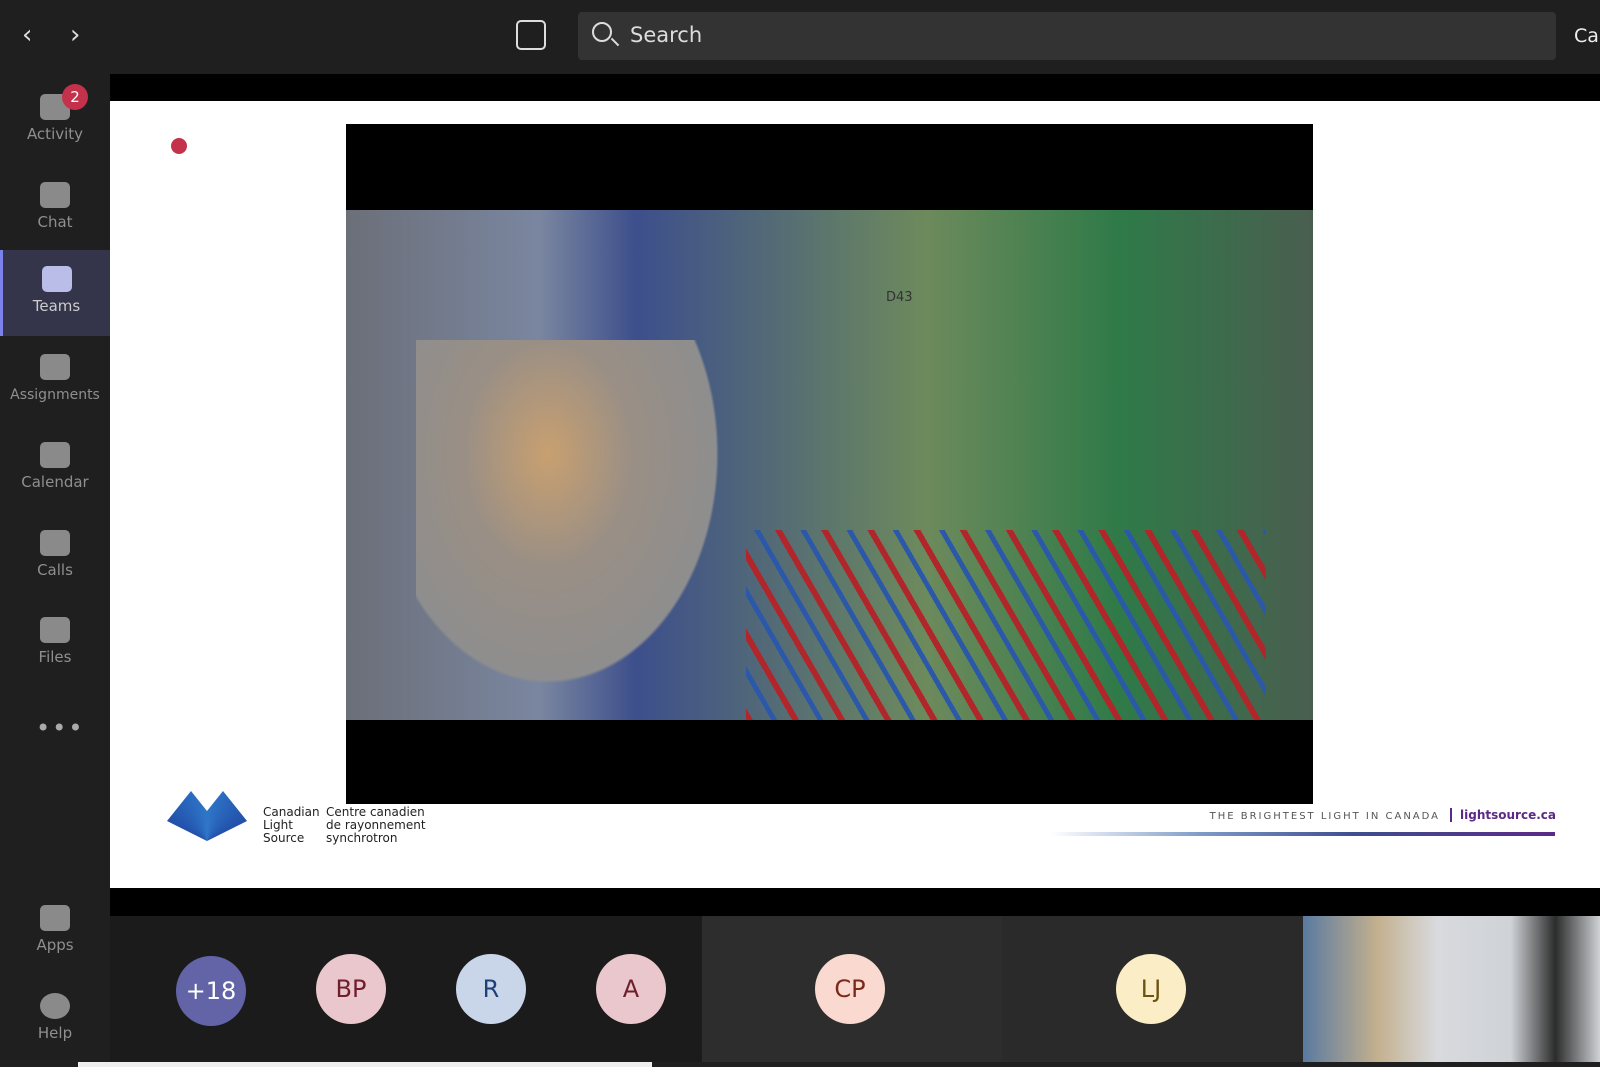 Image resolution: width=1600 pixels, height=1067 pixels. I want to click on sidebar-item-apps: Apps, so click(55, 932).